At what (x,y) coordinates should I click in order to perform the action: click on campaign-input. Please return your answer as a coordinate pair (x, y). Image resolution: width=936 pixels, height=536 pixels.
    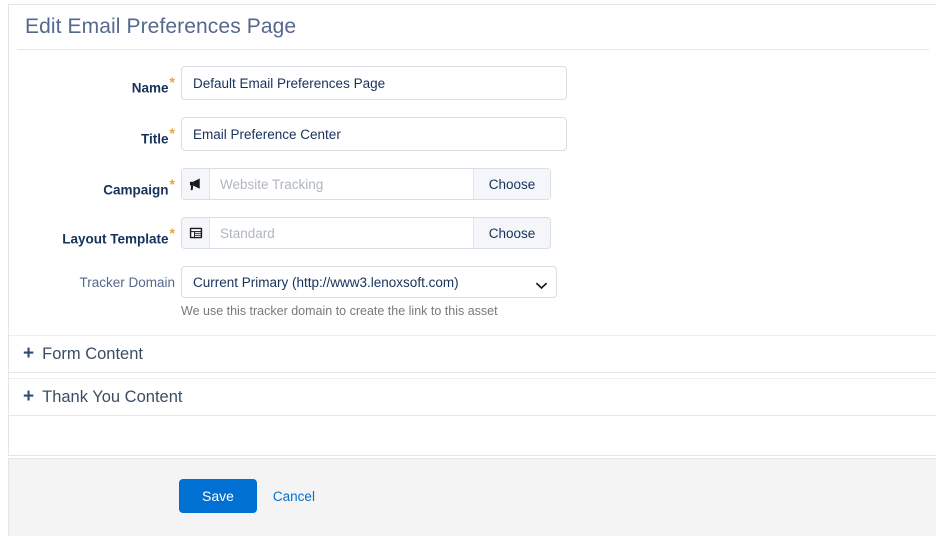
    Looking at the image, I should click on (341, 184).